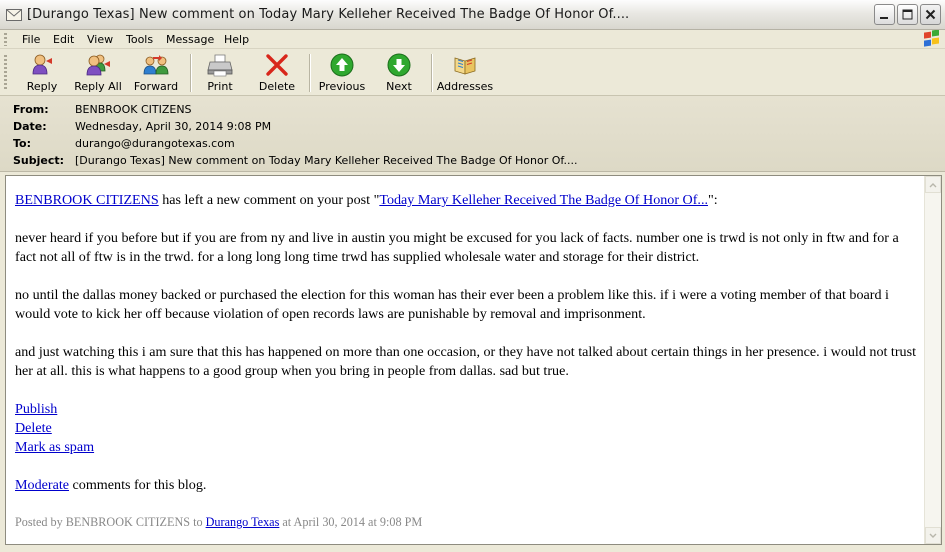  Describe the element at coordinates (100, 39) in the screenshot. I see `menu-view: View` at that location.